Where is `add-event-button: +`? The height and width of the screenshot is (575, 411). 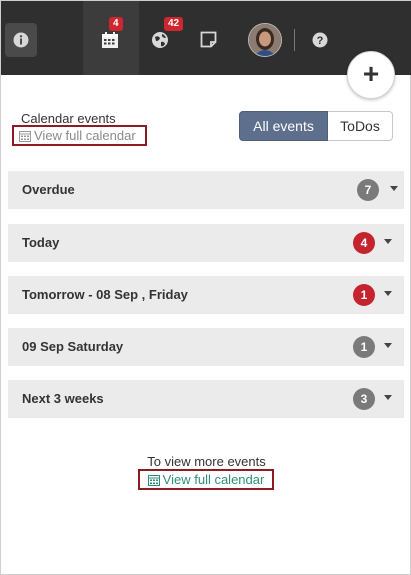
add-event-button: + is located at coordinates (371, 75).